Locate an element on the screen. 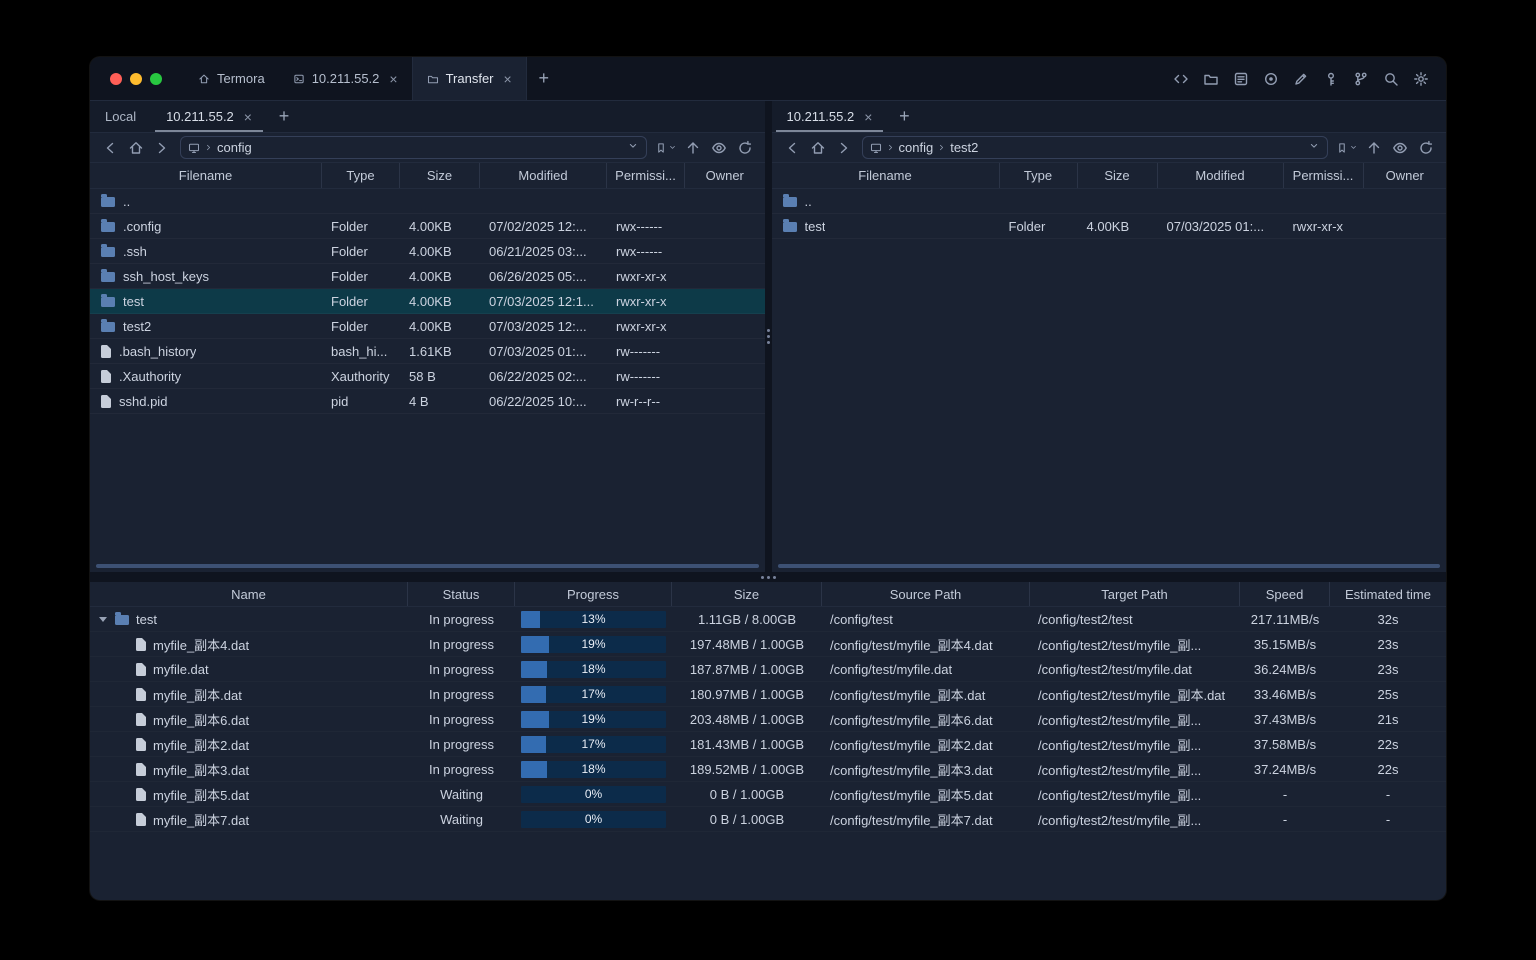  tab-local: Local is located at coordinates (120, 116).